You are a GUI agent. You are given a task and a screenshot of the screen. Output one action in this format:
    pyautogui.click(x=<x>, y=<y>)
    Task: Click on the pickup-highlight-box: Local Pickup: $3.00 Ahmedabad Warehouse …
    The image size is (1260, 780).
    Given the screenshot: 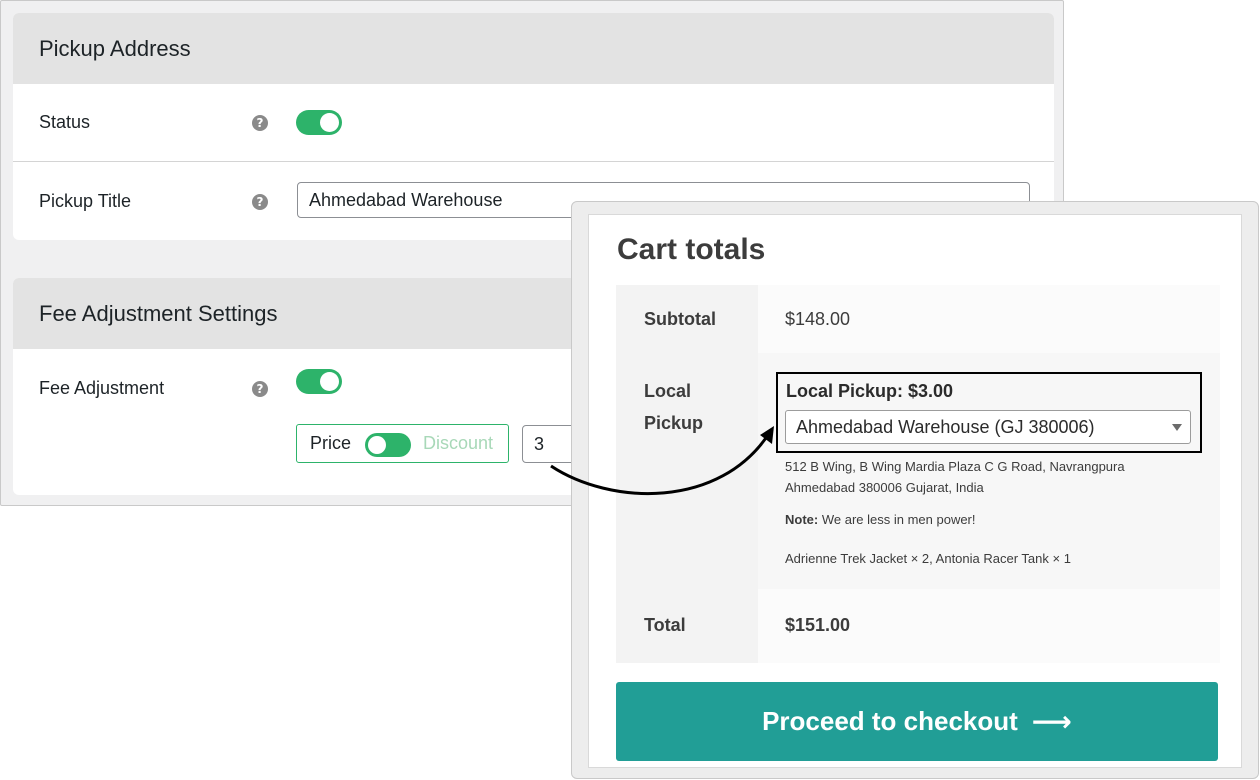 What is the action you would take?
    pyautogui.click(x=989, y=412)
    